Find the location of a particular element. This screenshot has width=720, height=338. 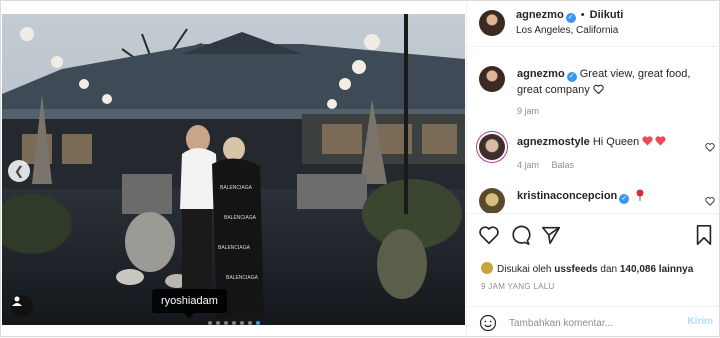

carousel-indicator is located at coordinates (234, 323).